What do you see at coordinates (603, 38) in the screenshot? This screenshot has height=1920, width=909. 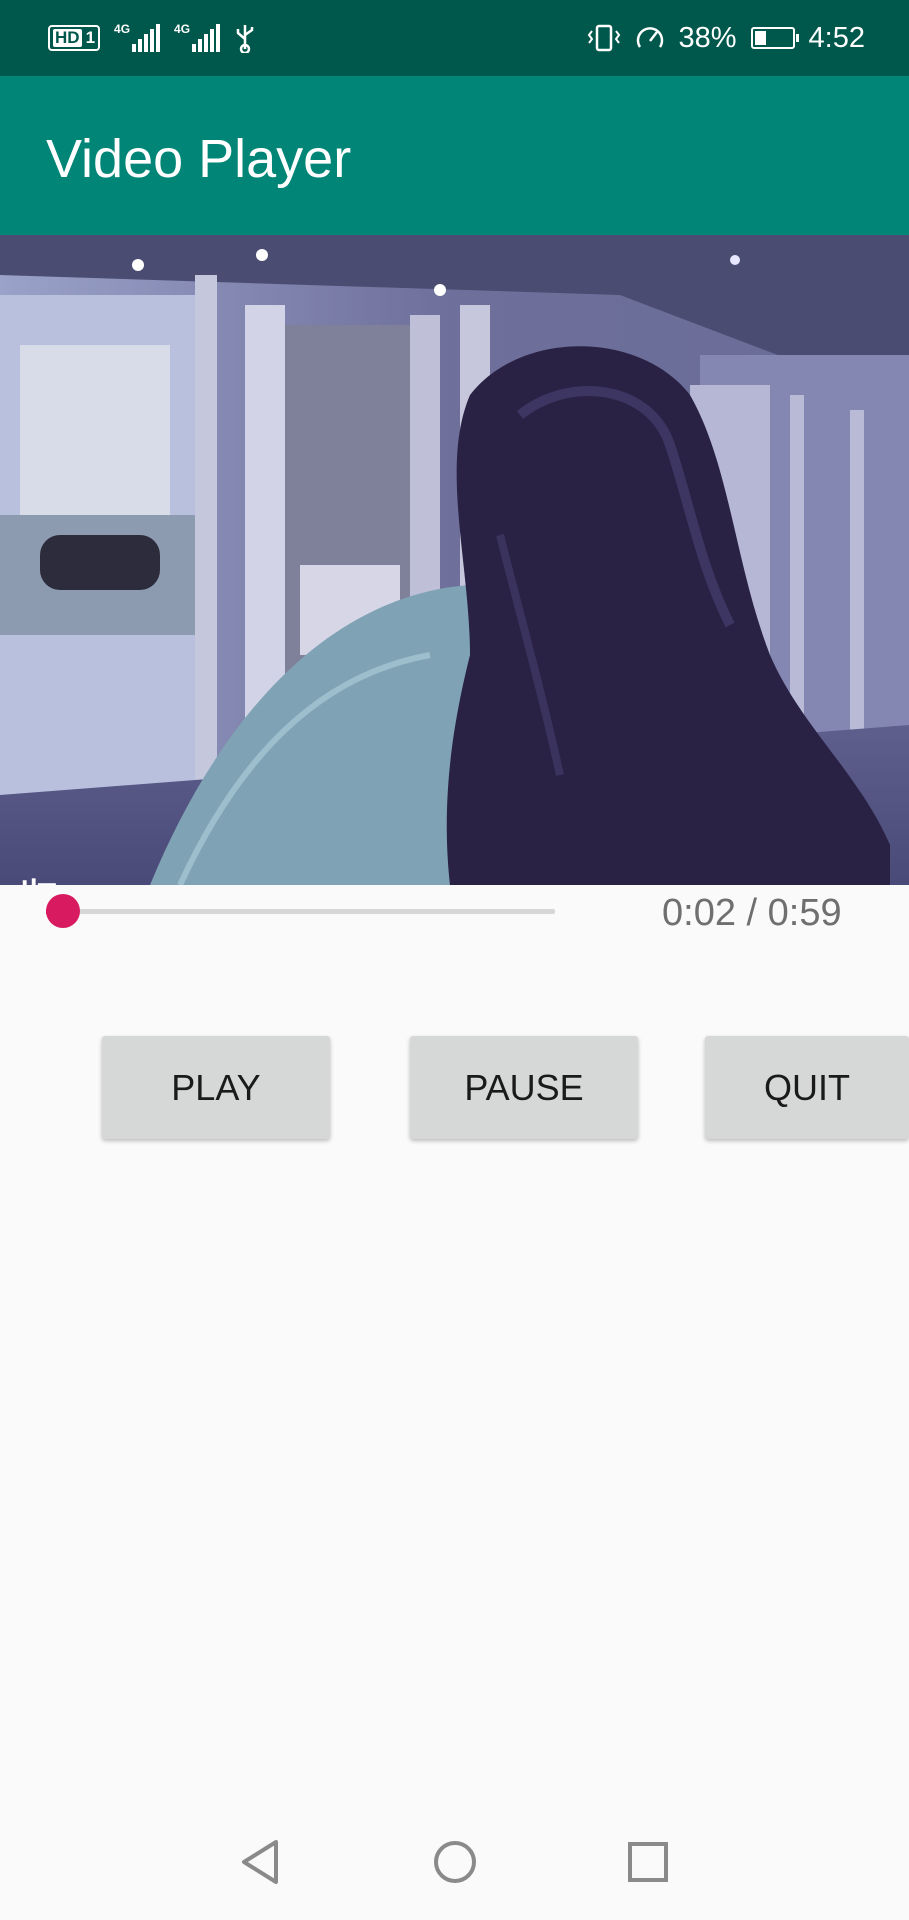 I see `vibrate-icon` at bounding box center [603, 38].